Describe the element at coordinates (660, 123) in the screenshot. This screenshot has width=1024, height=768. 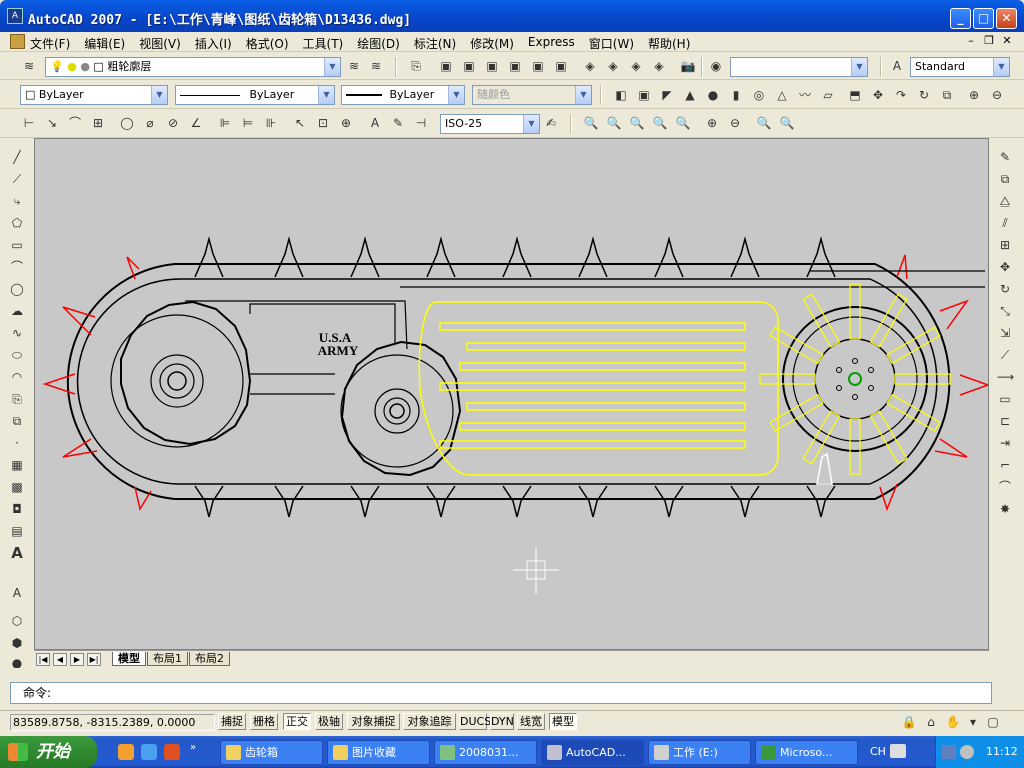
I see `zoom-center-icon: 🔍` at that location.